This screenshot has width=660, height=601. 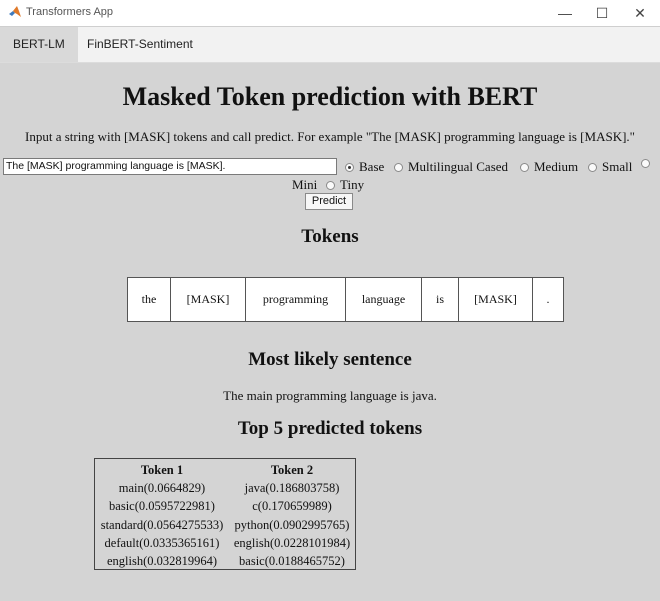 I want to click on matlab-logo-icon, so click(x=15, y=11).